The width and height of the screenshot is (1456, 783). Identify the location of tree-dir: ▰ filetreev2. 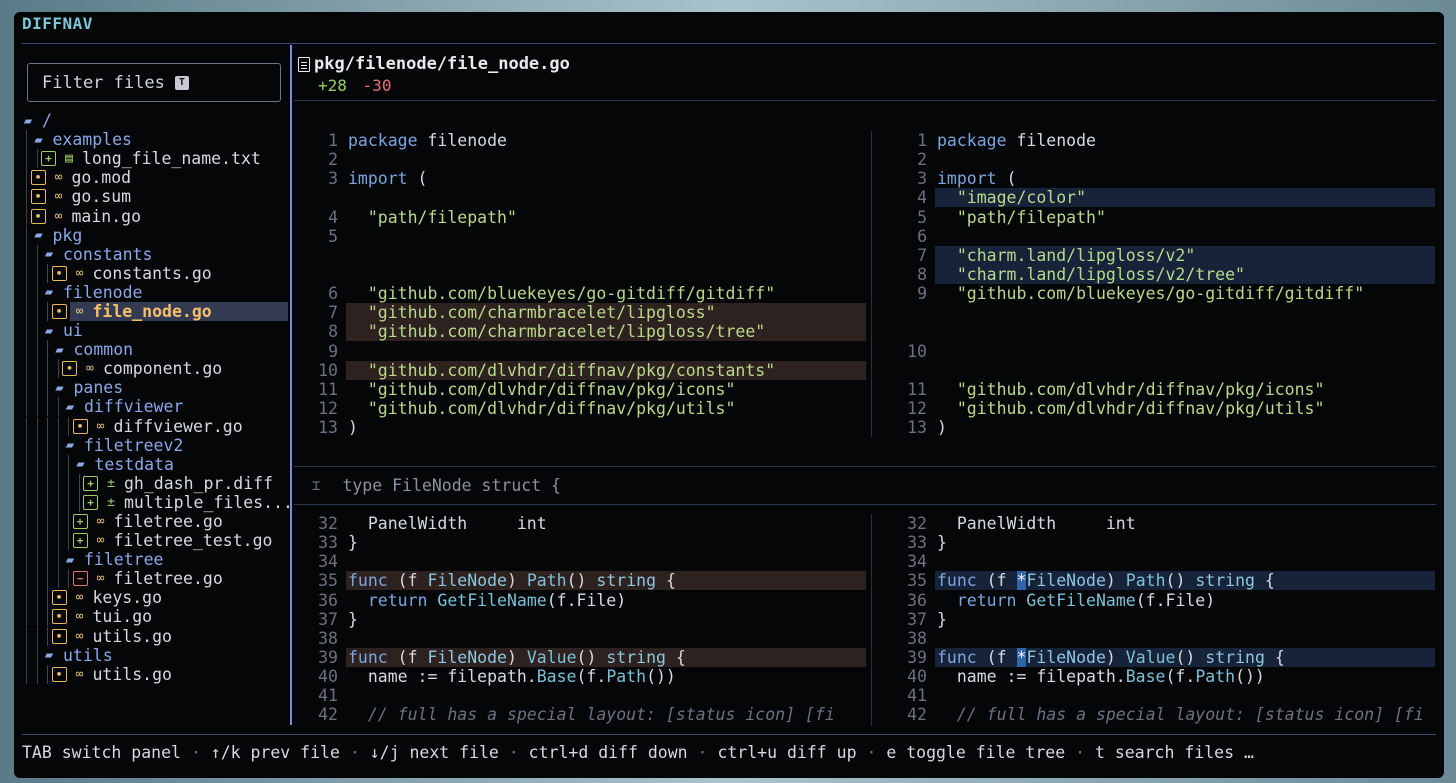
(154, 445).